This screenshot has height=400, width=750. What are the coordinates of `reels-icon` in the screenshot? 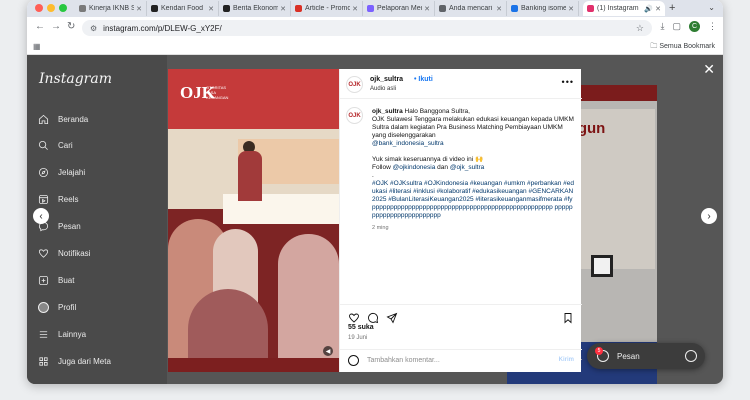 It's located at (43, 199).